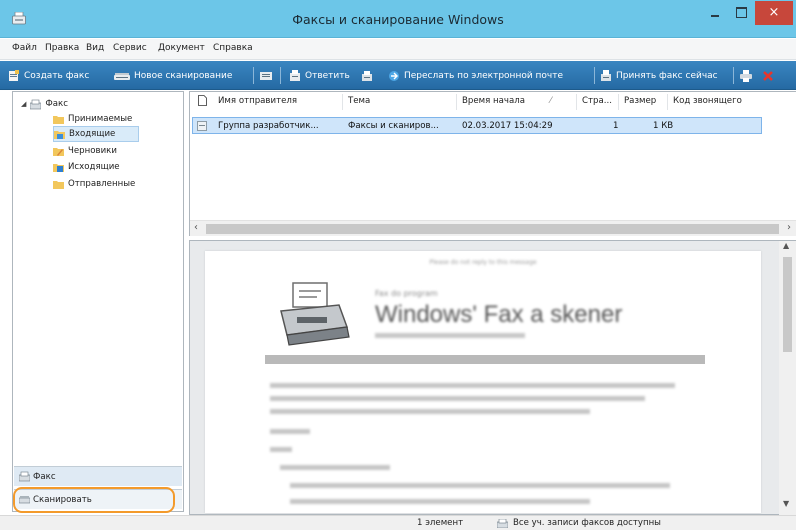 This screenshot has width=796, height=530. Describe the element at coordinates (440, 523) in the screenshot. I see `item-count: 1 элемент` at that location.